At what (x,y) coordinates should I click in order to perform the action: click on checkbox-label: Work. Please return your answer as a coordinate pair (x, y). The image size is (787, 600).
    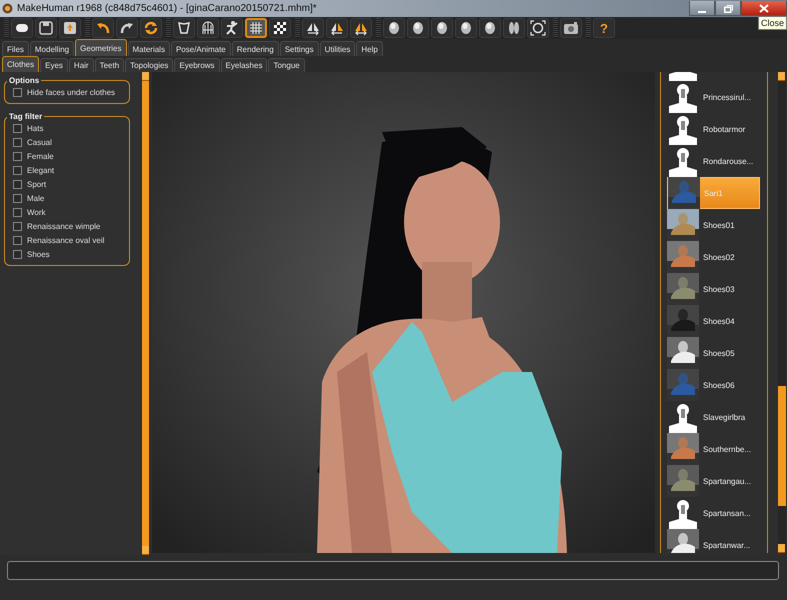
    Looking at the image, I should click on (36, 212).